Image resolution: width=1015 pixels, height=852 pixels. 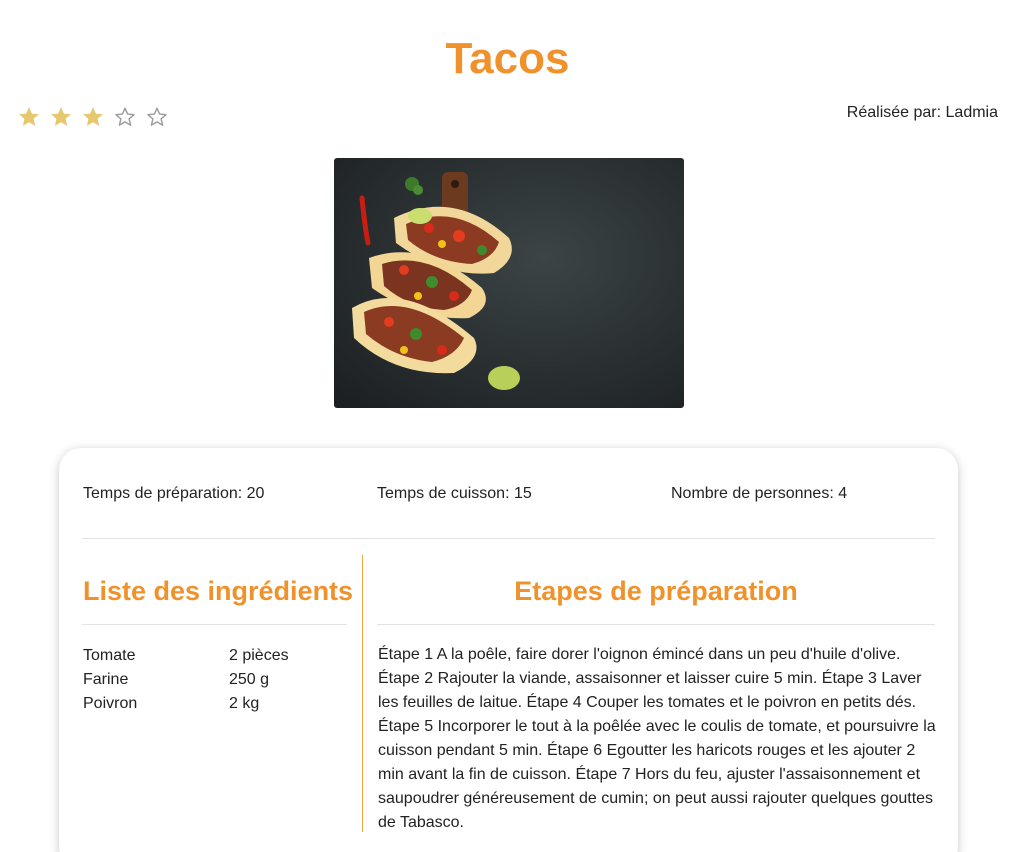 What do you see at coordinates (109, 655) in the screenshot?
I see `ingredient-name: Tomate` at bounding box center [109, 655].